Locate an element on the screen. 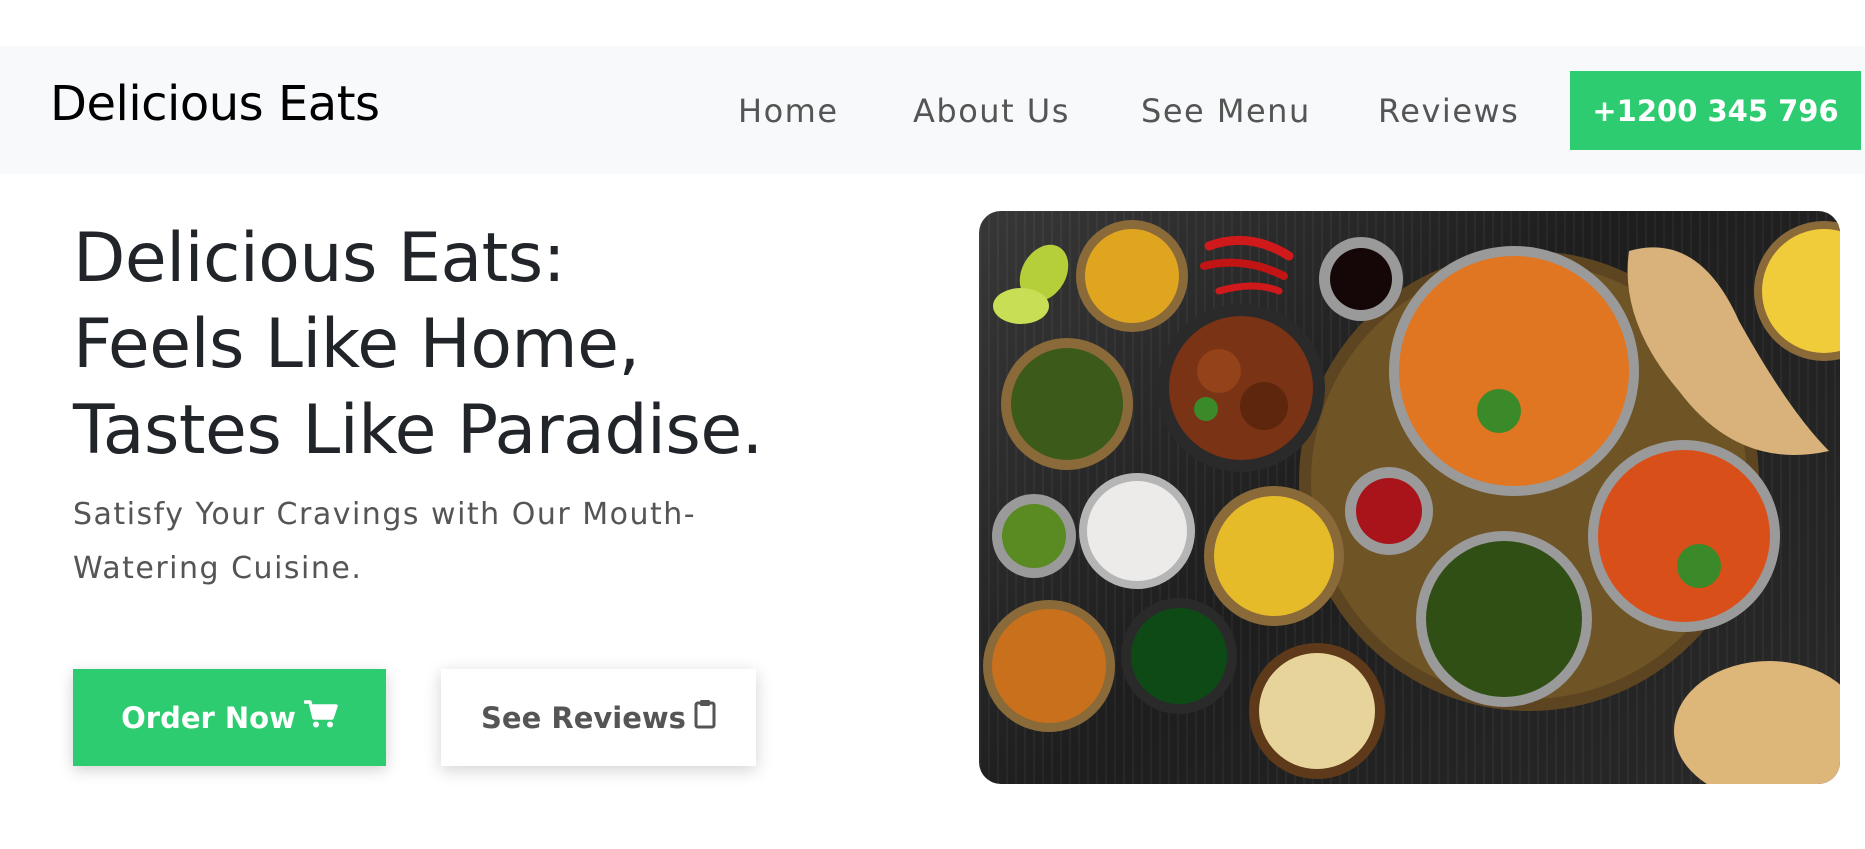 The width and height of the screenshot is (1865, 849). phone-button: +1200 345 796 is located at coordinates (1715, 110).